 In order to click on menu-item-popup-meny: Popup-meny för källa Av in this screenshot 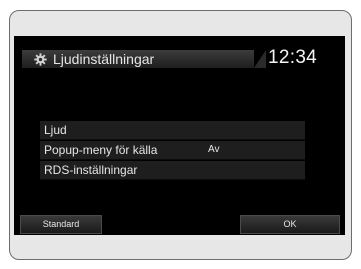, I will do `click(172, 150)`.